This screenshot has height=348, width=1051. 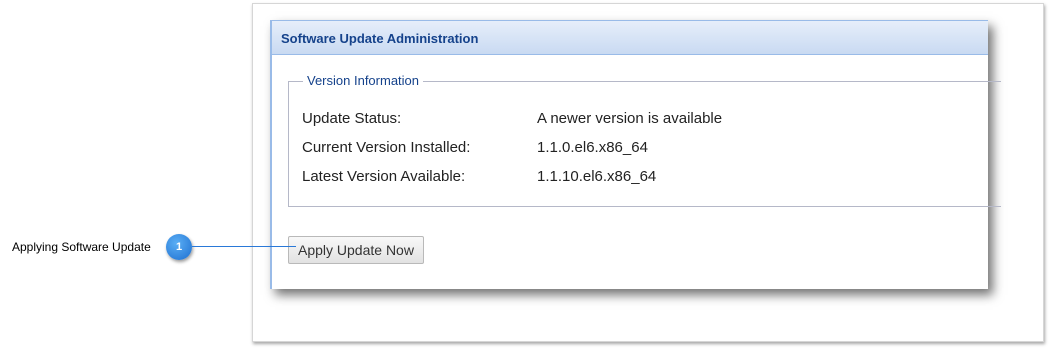 What do you see at coordinates (244, 246) in the screenshot?
I see `callout-connector-line` at bounding box center [244, 246].